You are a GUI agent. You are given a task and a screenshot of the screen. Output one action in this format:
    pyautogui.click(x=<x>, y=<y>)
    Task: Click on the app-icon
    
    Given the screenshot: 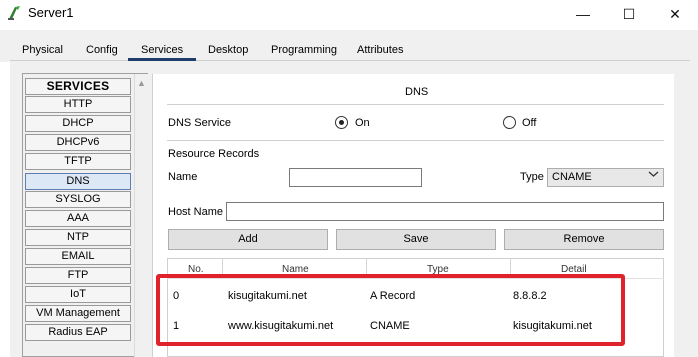 What is the action you would take?
    pyautogui.click(x=15, y=13)
    